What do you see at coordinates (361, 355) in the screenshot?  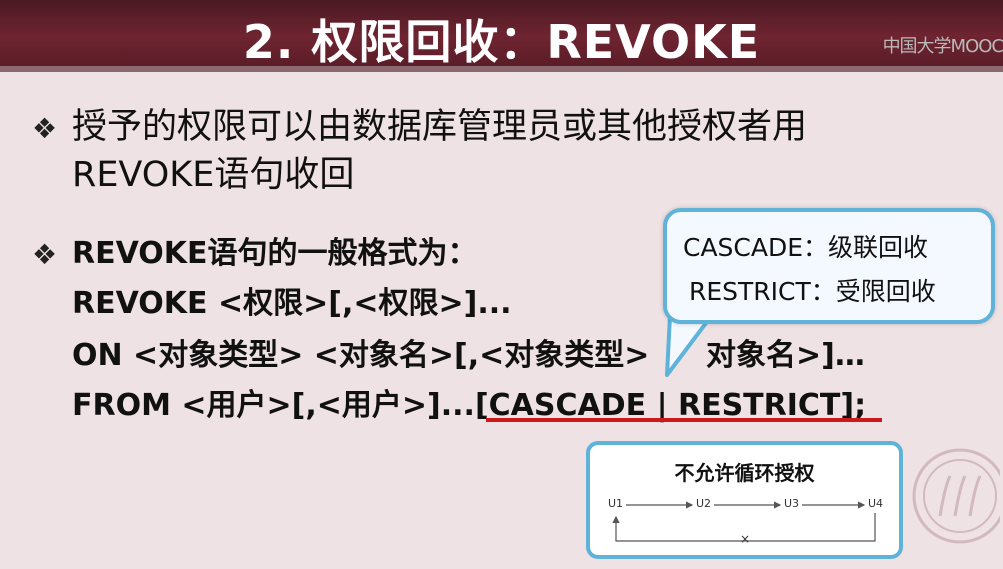 I see `syntax-line-2: ON <对象类型> <对象名>[,<对象类型>` at bounding box center [361, 355].